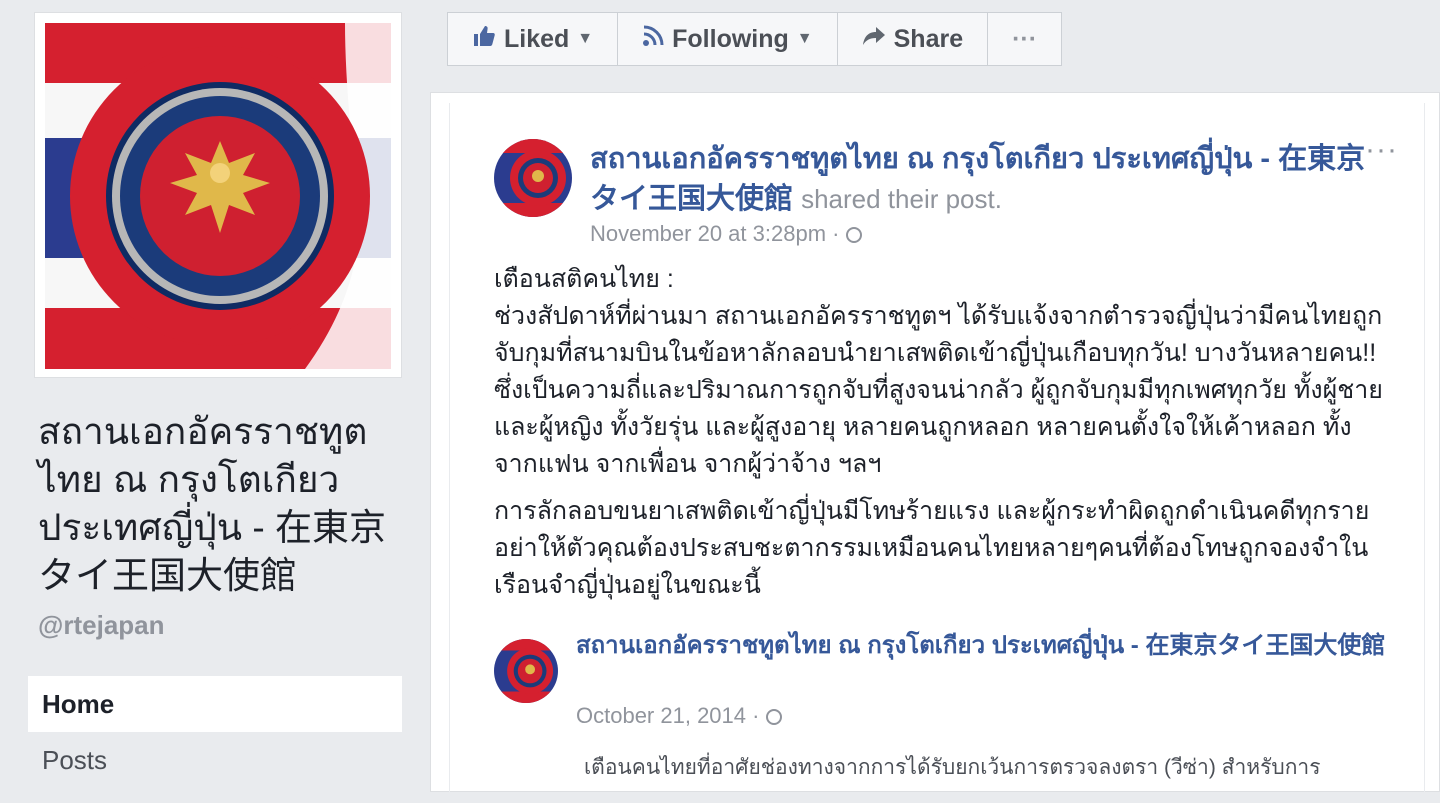  What do you see at coordinates (653, 39) in the screenshot?
I see `rss-icon` at bounding box center [653, 39].